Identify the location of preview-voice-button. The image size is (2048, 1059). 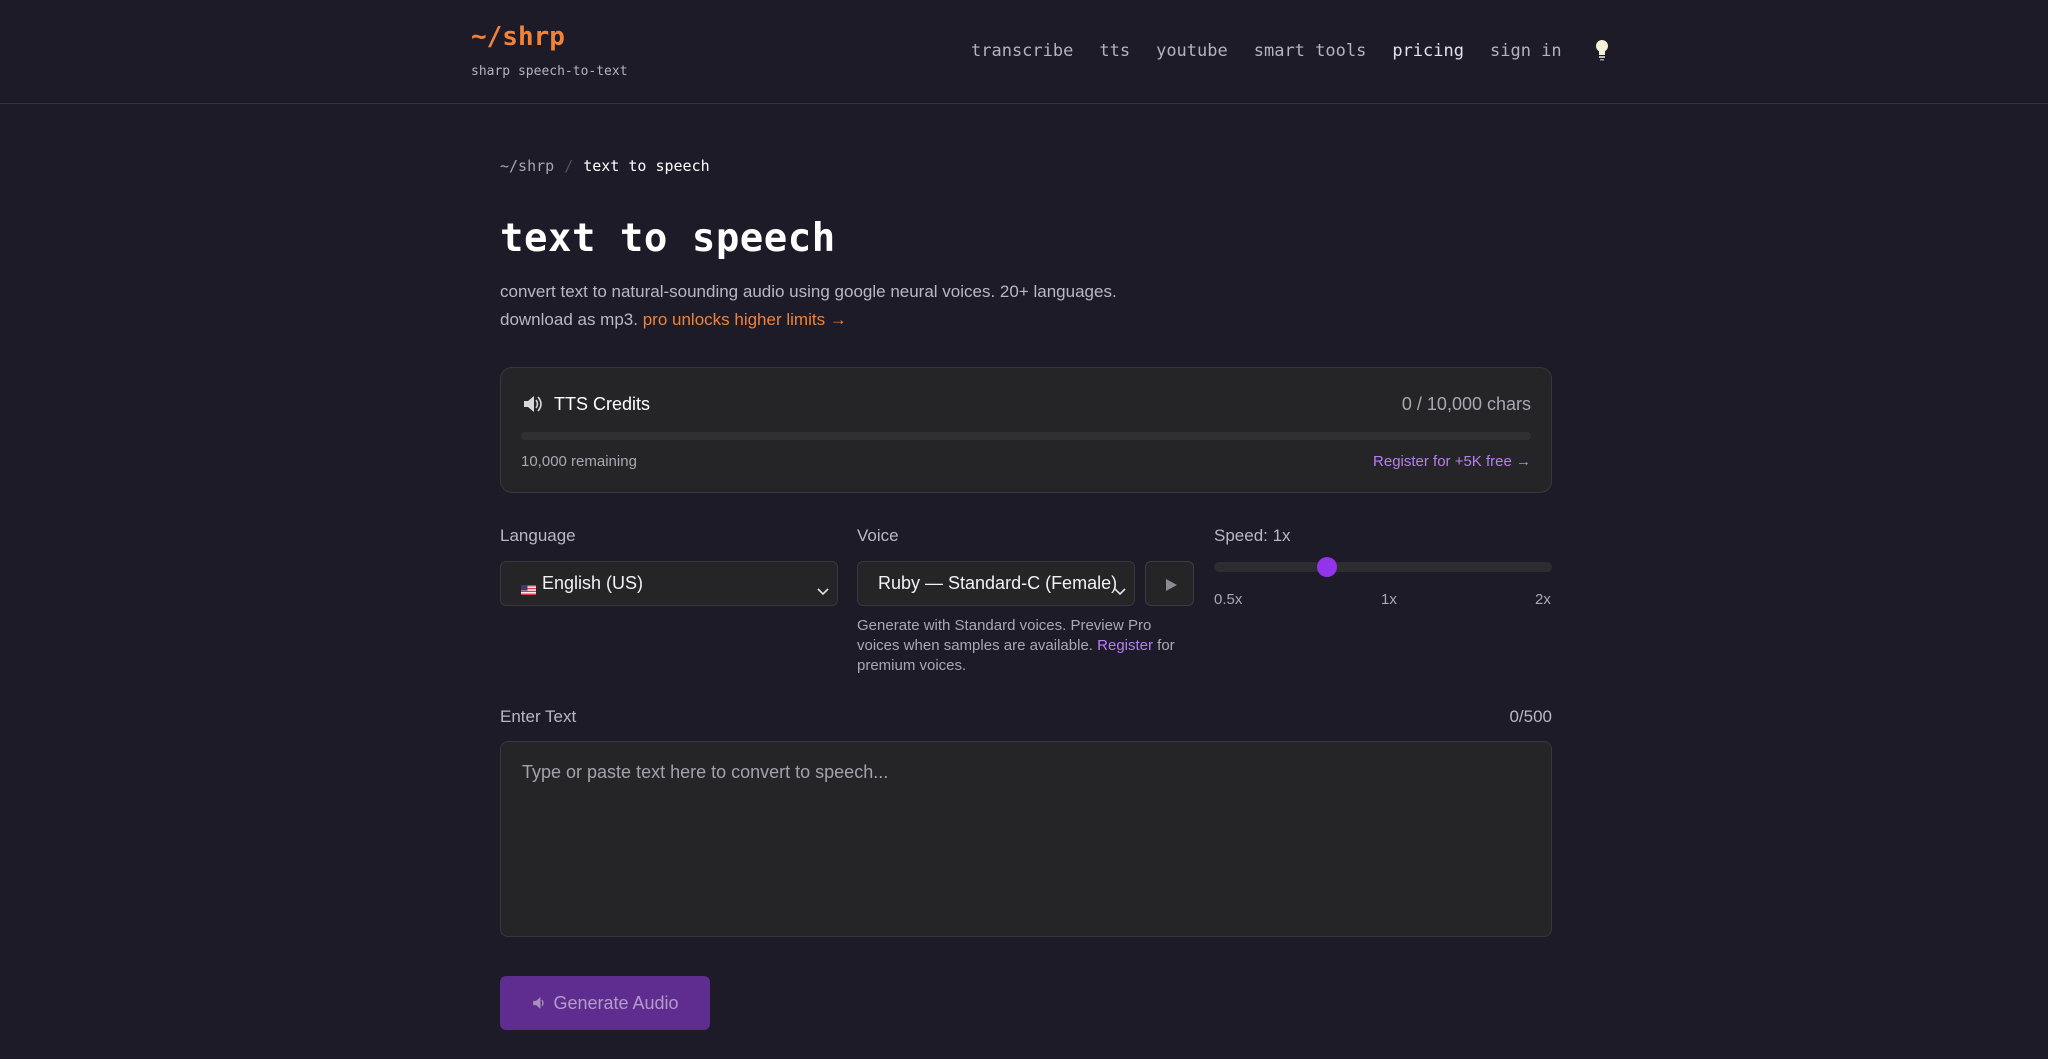
(1169, 583).